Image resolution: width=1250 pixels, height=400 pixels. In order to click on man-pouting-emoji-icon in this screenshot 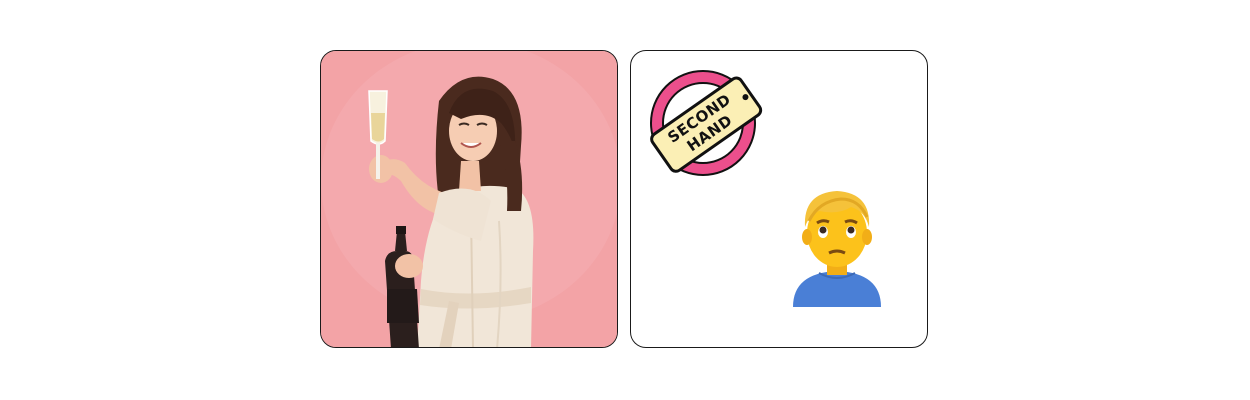, I will do `click(837, 246)`.